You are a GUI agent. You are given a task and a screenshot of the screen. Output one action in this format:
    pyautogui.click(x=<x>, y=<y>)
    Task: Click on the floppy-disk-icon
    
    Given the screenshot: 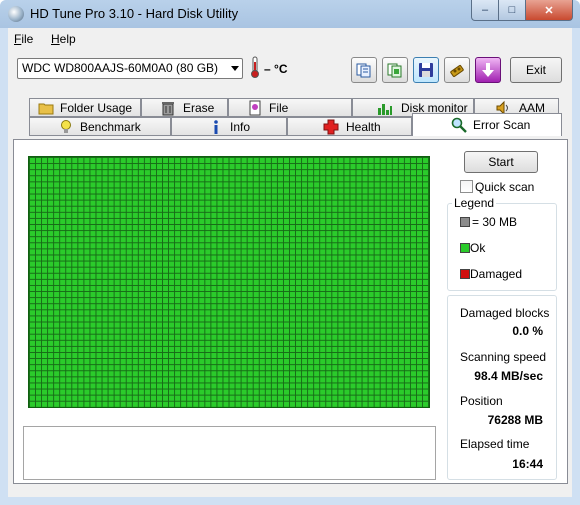 What is the action you would take?
    pyautogui.click(x=426, y=70)
    